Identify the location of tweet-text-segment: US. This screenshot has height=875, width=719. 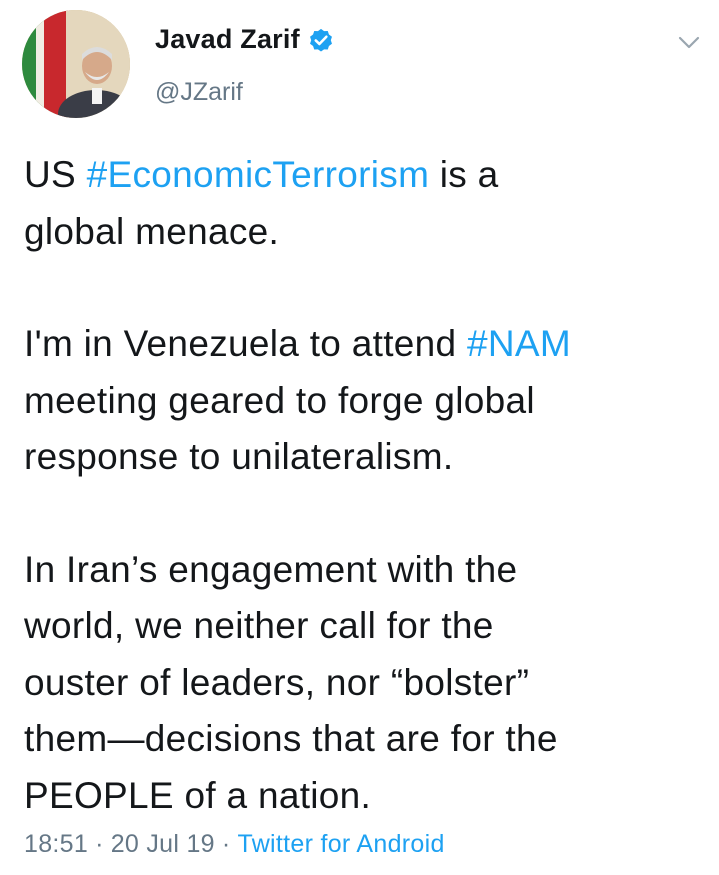
(55, 174).